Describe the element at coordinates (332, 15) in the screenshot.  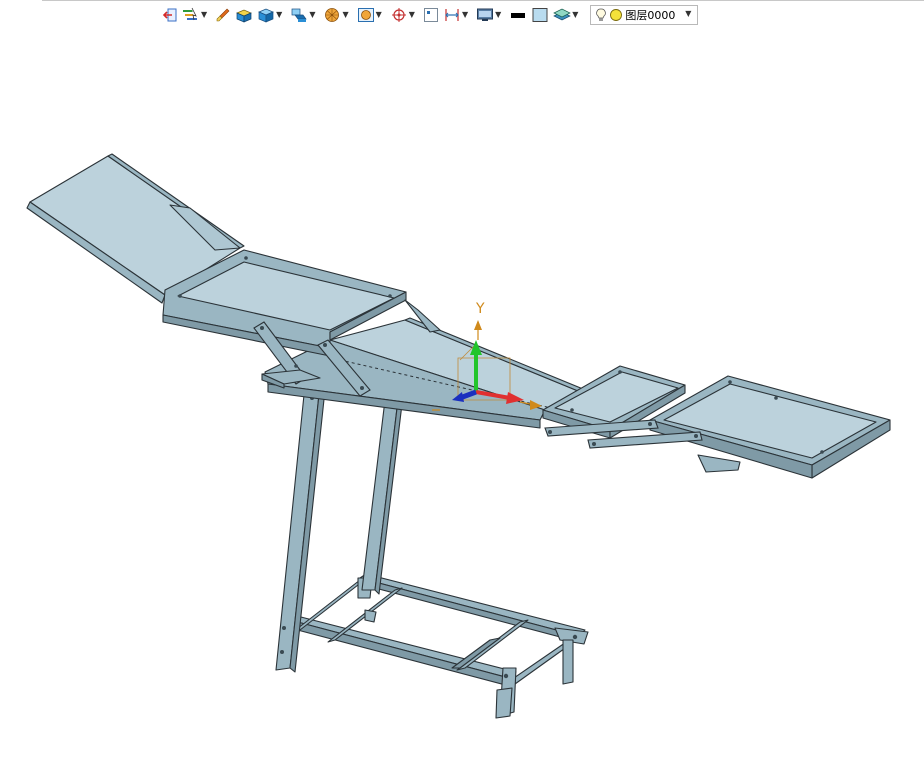
I see `sphere-render-icon` at that location.